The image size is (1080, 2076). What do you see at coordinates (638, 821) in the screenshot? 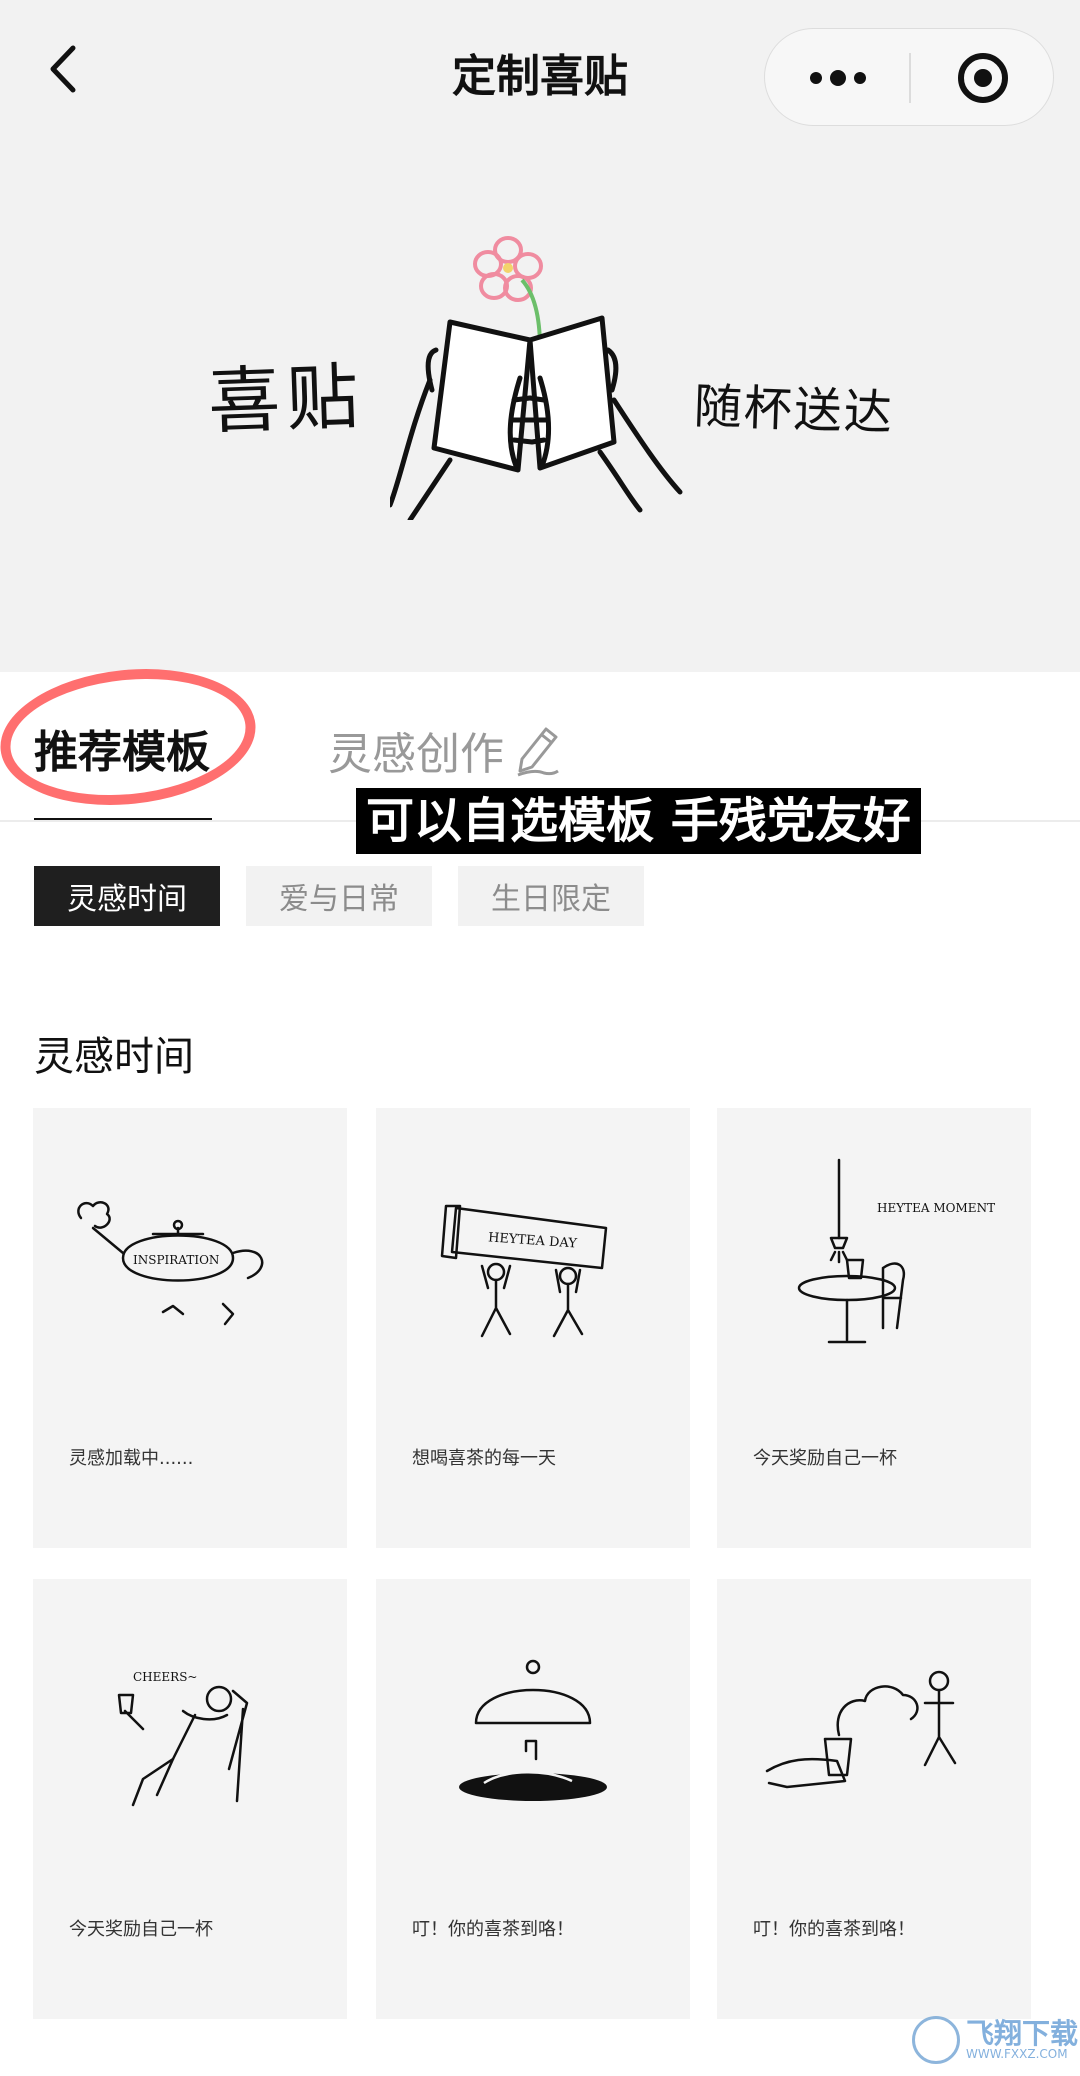
I see `annotation-caption: 可以自选模板 手残党友好` at bounding box center [638, 821].